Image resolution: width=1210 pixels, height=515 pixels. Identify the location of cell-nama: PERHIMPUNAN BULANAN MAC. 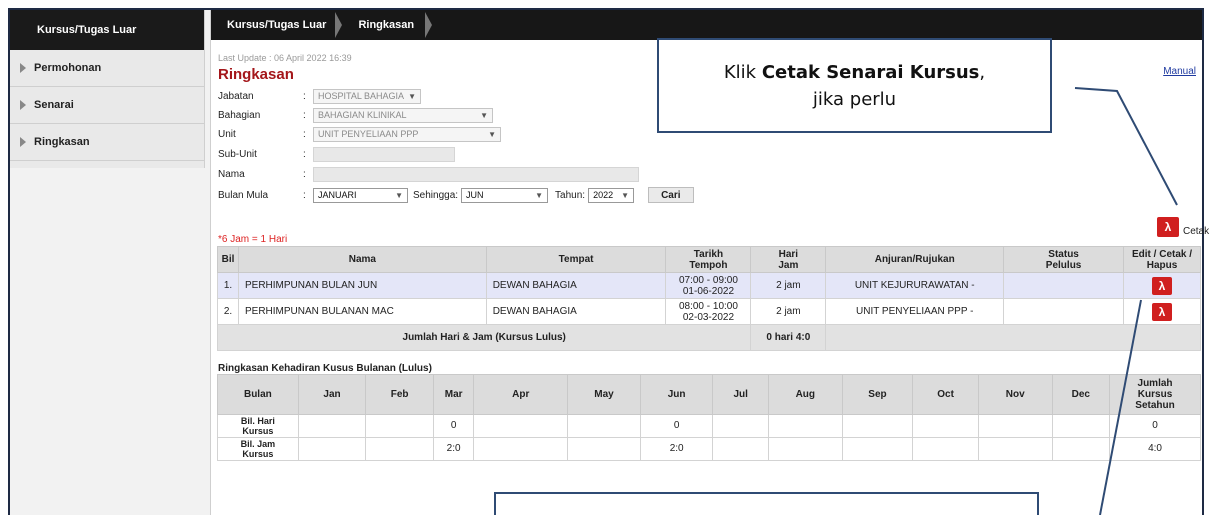
(362, 311).